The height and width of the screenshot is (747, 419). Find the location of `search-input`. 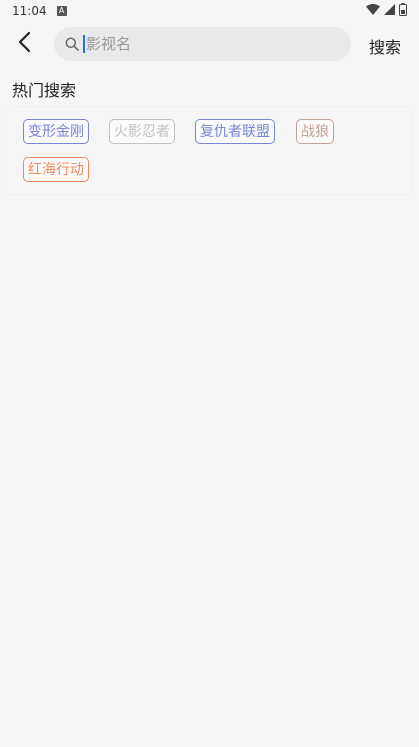

search-input is located at coordinates (205, 44).